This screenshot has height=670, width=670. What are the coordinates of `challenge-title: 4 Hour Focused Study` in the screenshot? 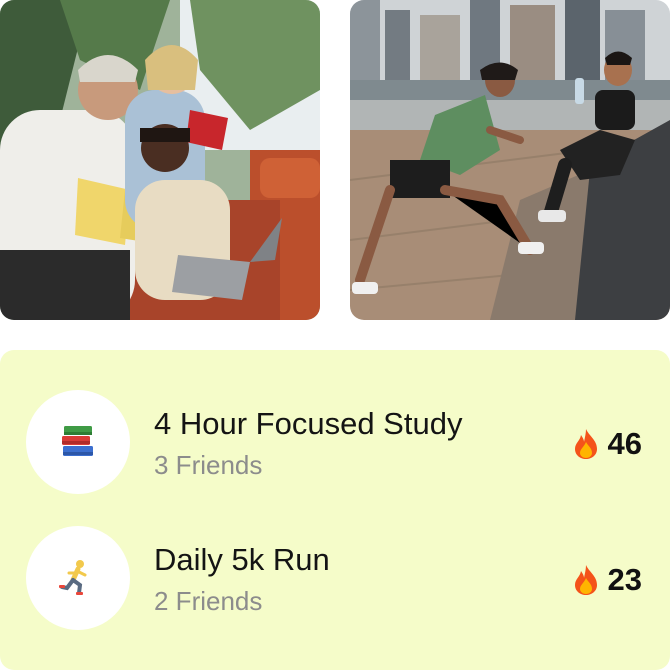 It's located at (308, 423).